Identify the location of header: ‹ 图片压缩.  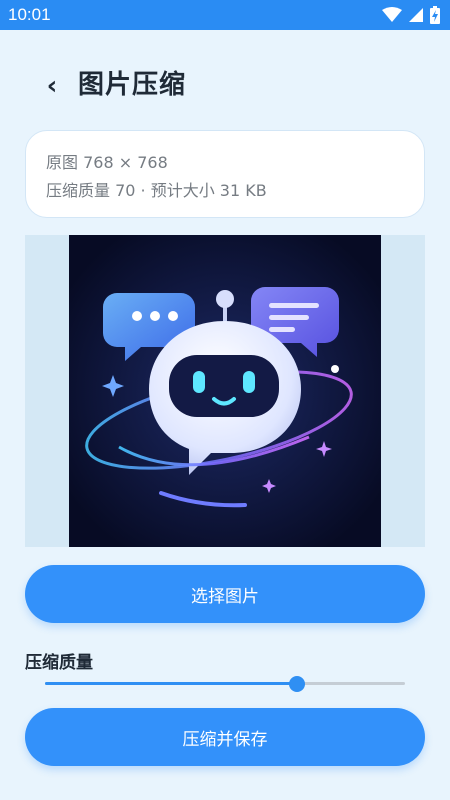
(225, 83).